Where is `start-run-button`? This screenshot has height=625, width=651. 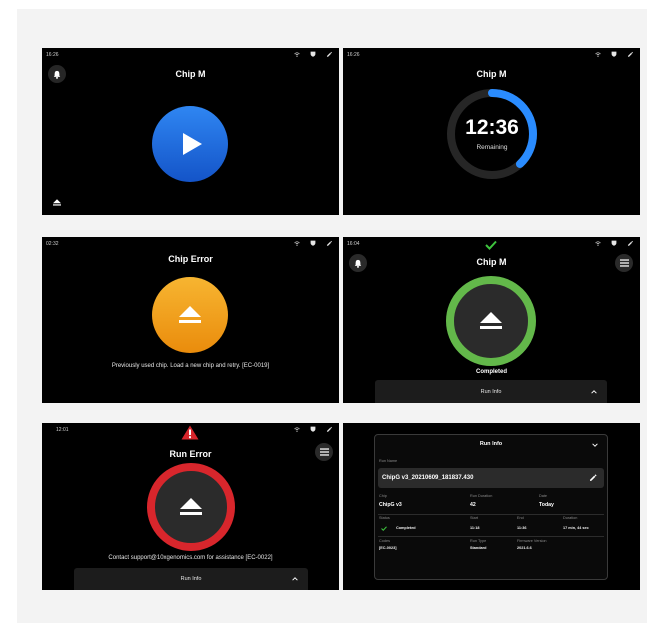 start-run-button is located at coordinates (190, 144).